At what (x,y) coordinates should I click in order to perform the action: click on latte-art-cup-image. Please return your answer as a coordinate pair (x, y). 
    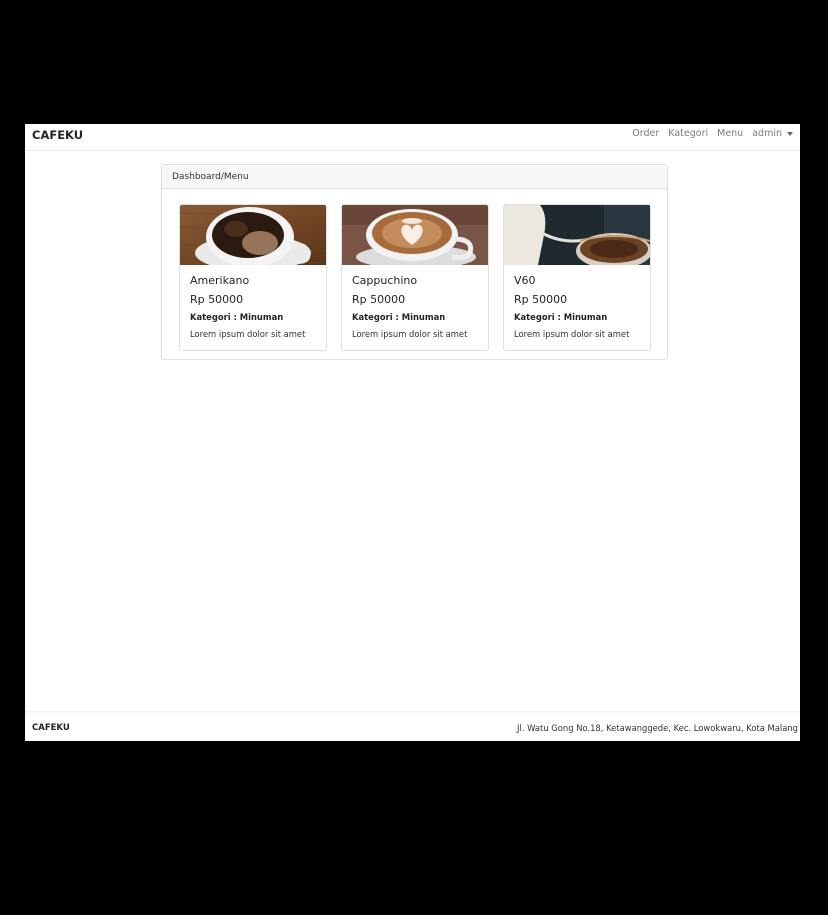
    Looking at the image, I should click on (415, 235).